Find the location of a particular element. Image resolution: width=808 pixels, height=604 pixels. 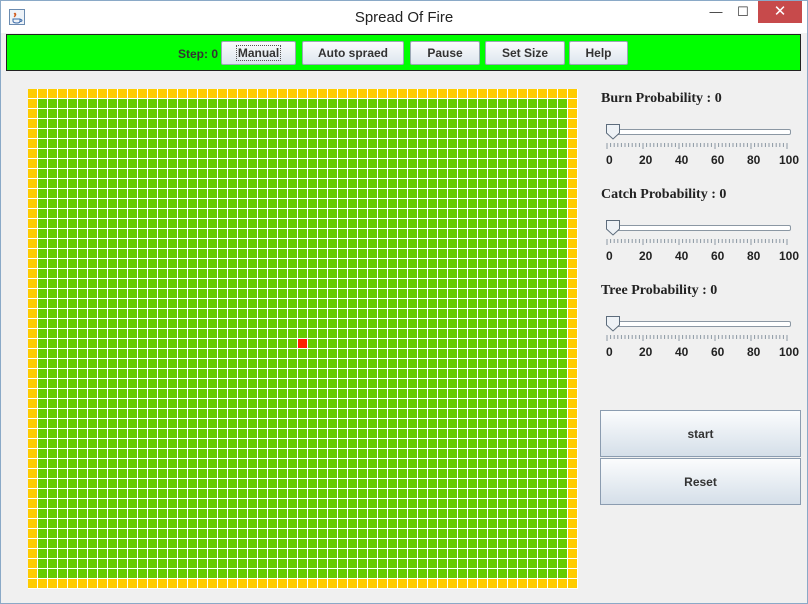

manual-button: Manual is located at coordinates (258, 53).